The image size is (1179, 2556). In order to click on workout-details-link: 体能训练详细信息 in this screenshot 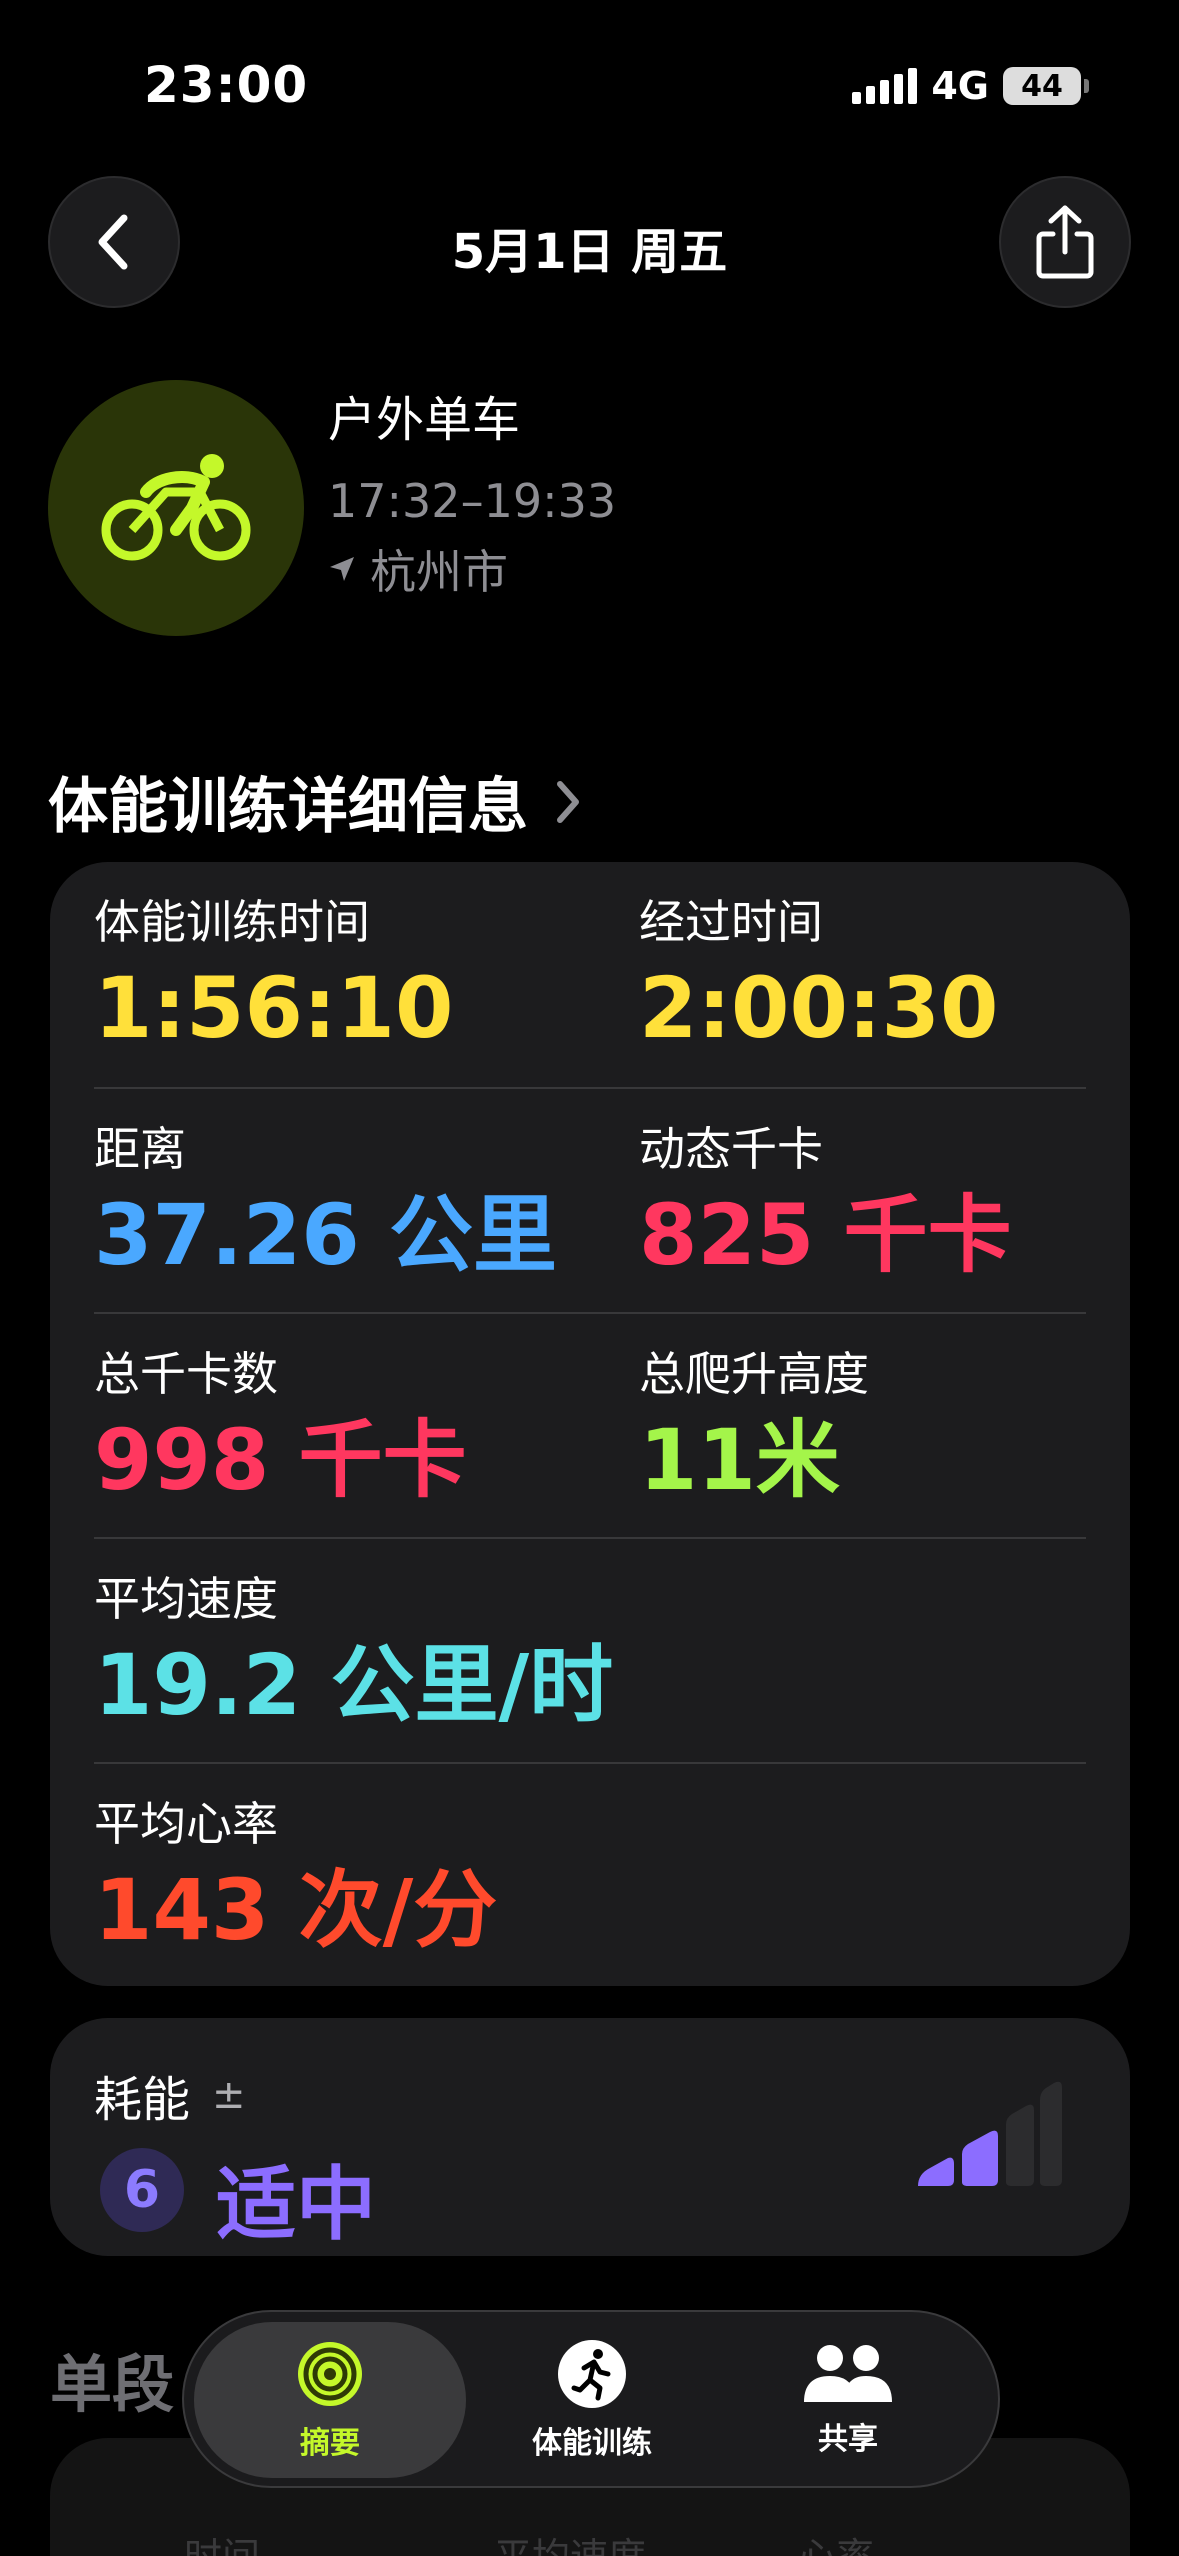, I will do `click(315, 801)`.